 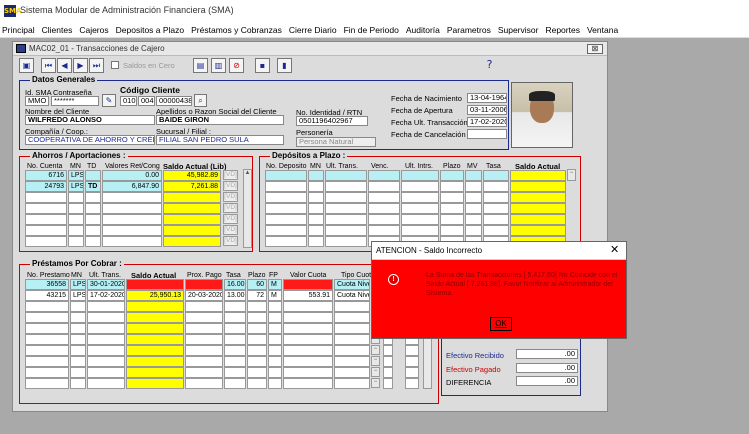 What do you see at coordinates (96, 65) in the screenshot?
I see `last-record-icon: ⏭` at bounding box center [96, 65].